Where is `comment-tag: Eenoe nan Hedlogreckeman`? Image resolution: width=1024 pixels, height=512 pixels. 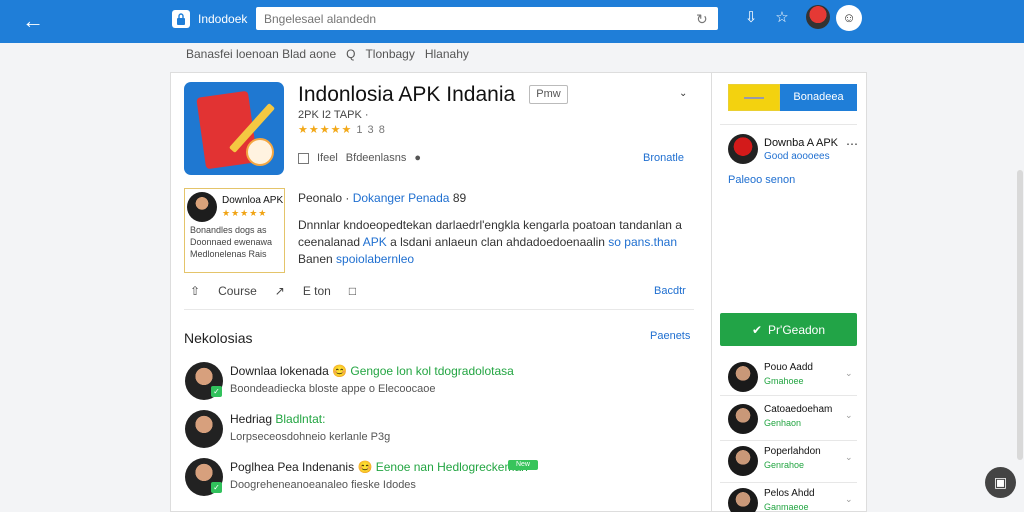 comment-tag: Eenoe nan Hedlogreckeman is located at coordinates (452, 467).